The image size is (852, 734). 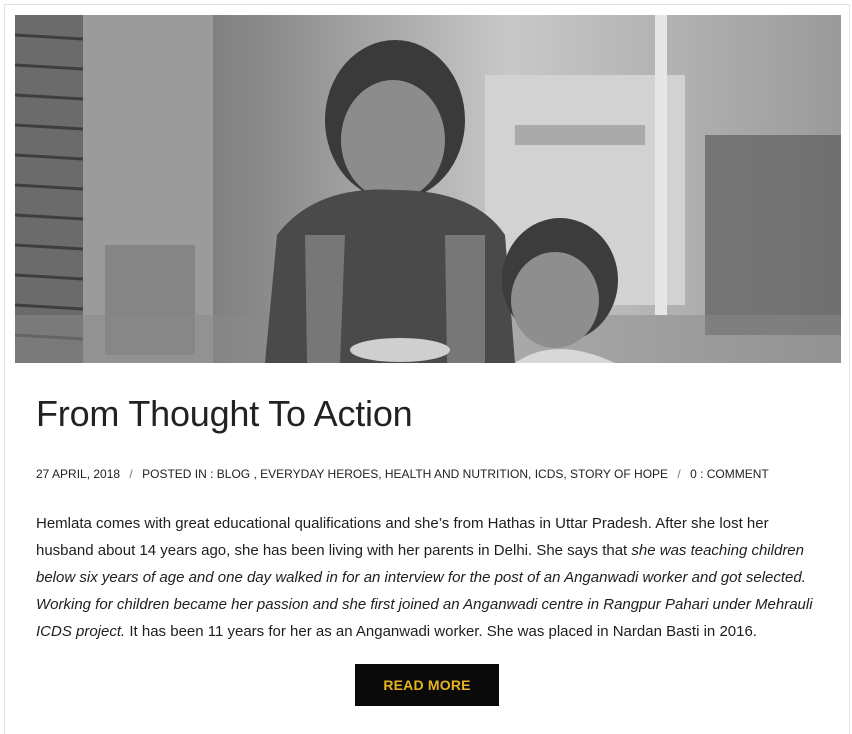 What do you see at coordinates (427, 685) in the screenshot?
I see `read-more-button: READ MORE` at bounding box center [427, 685].